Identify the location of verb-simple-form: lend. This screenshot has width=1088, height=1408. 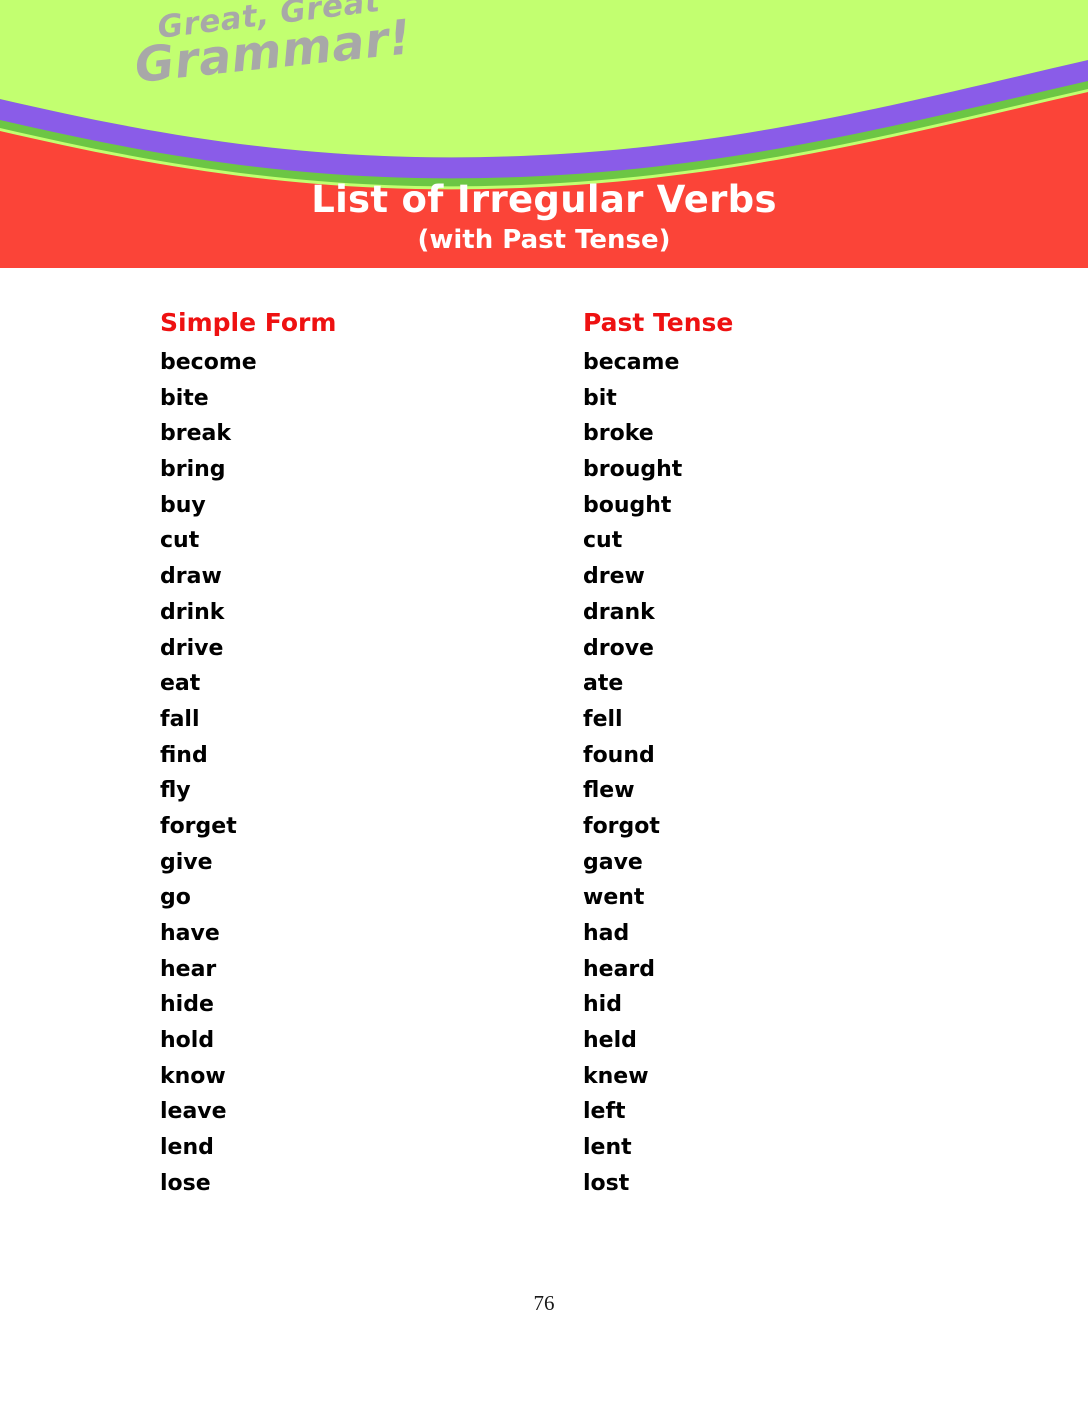
(187, 1148).